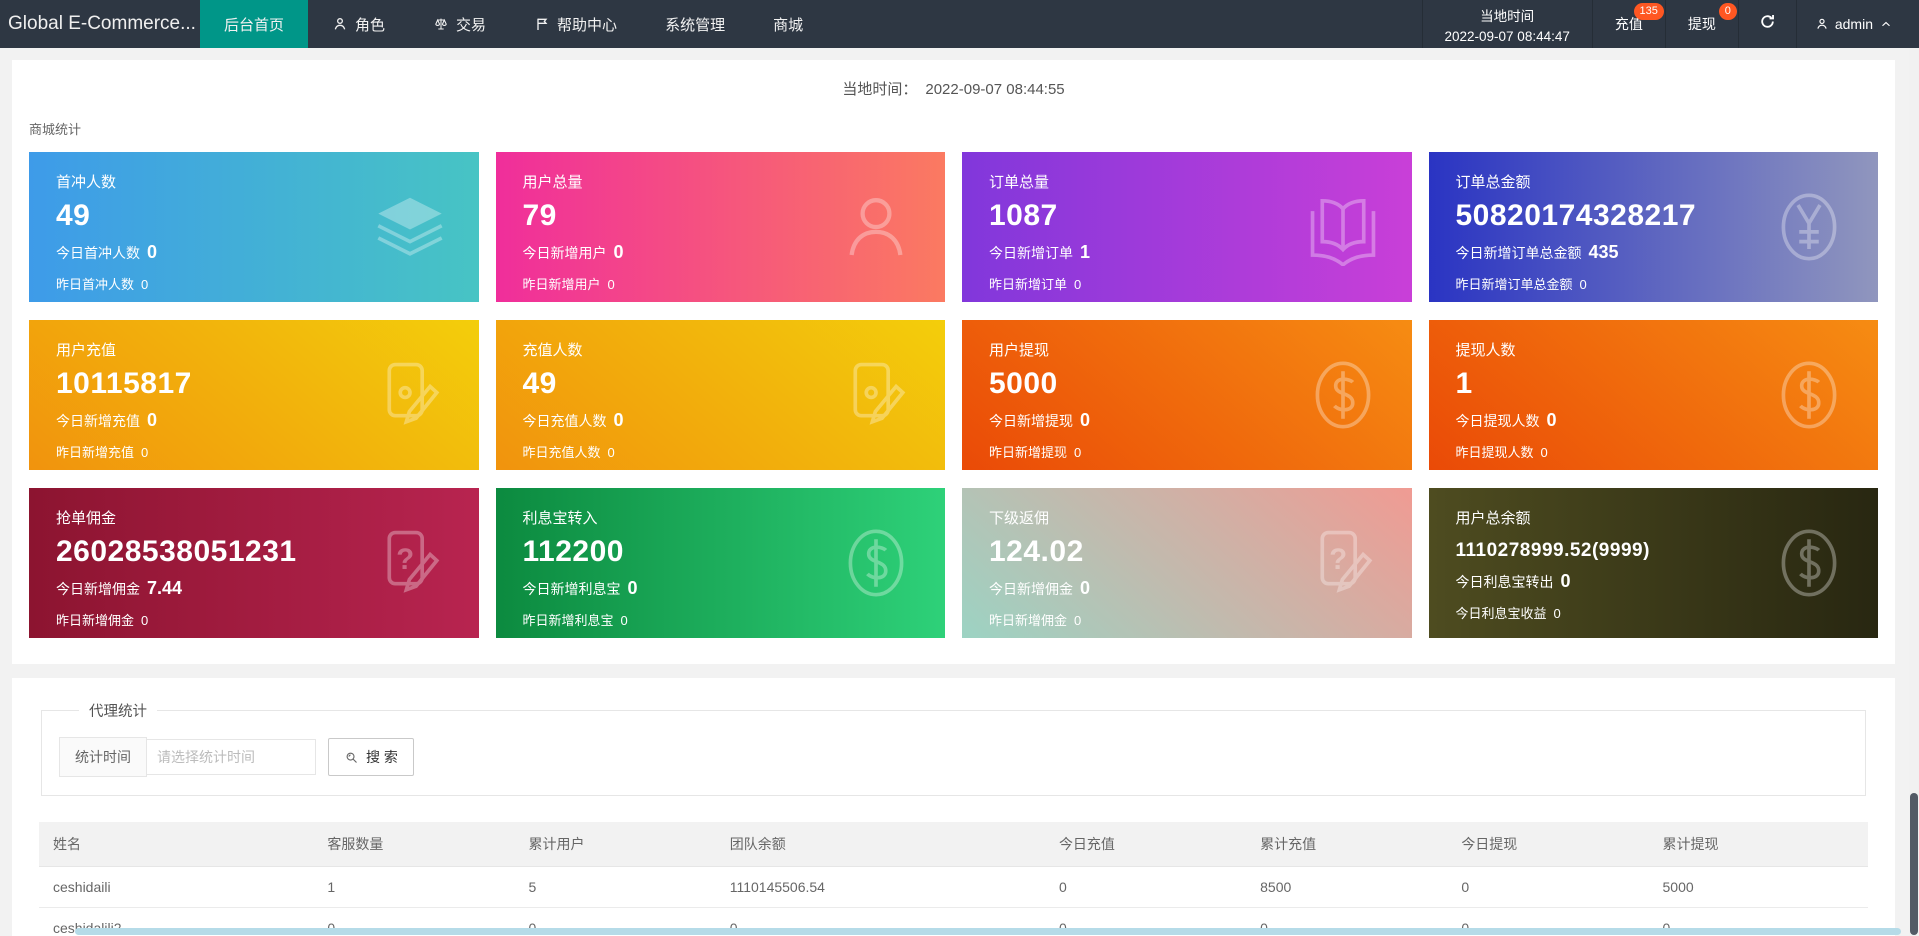 The image size is (1919, 936). What do you see at coordinates (1886, 24) in the screenshot?
I see `chevron-up-icon` at bounding box center [1886, 24].